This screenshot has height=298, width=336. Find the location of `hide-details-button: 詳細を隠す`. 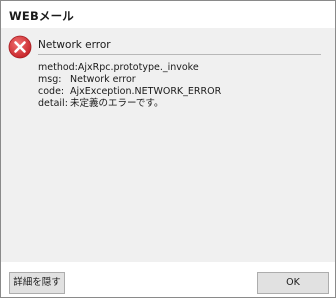

hide-details-button: 詳細を隠す is located at coordinates (37, 283).